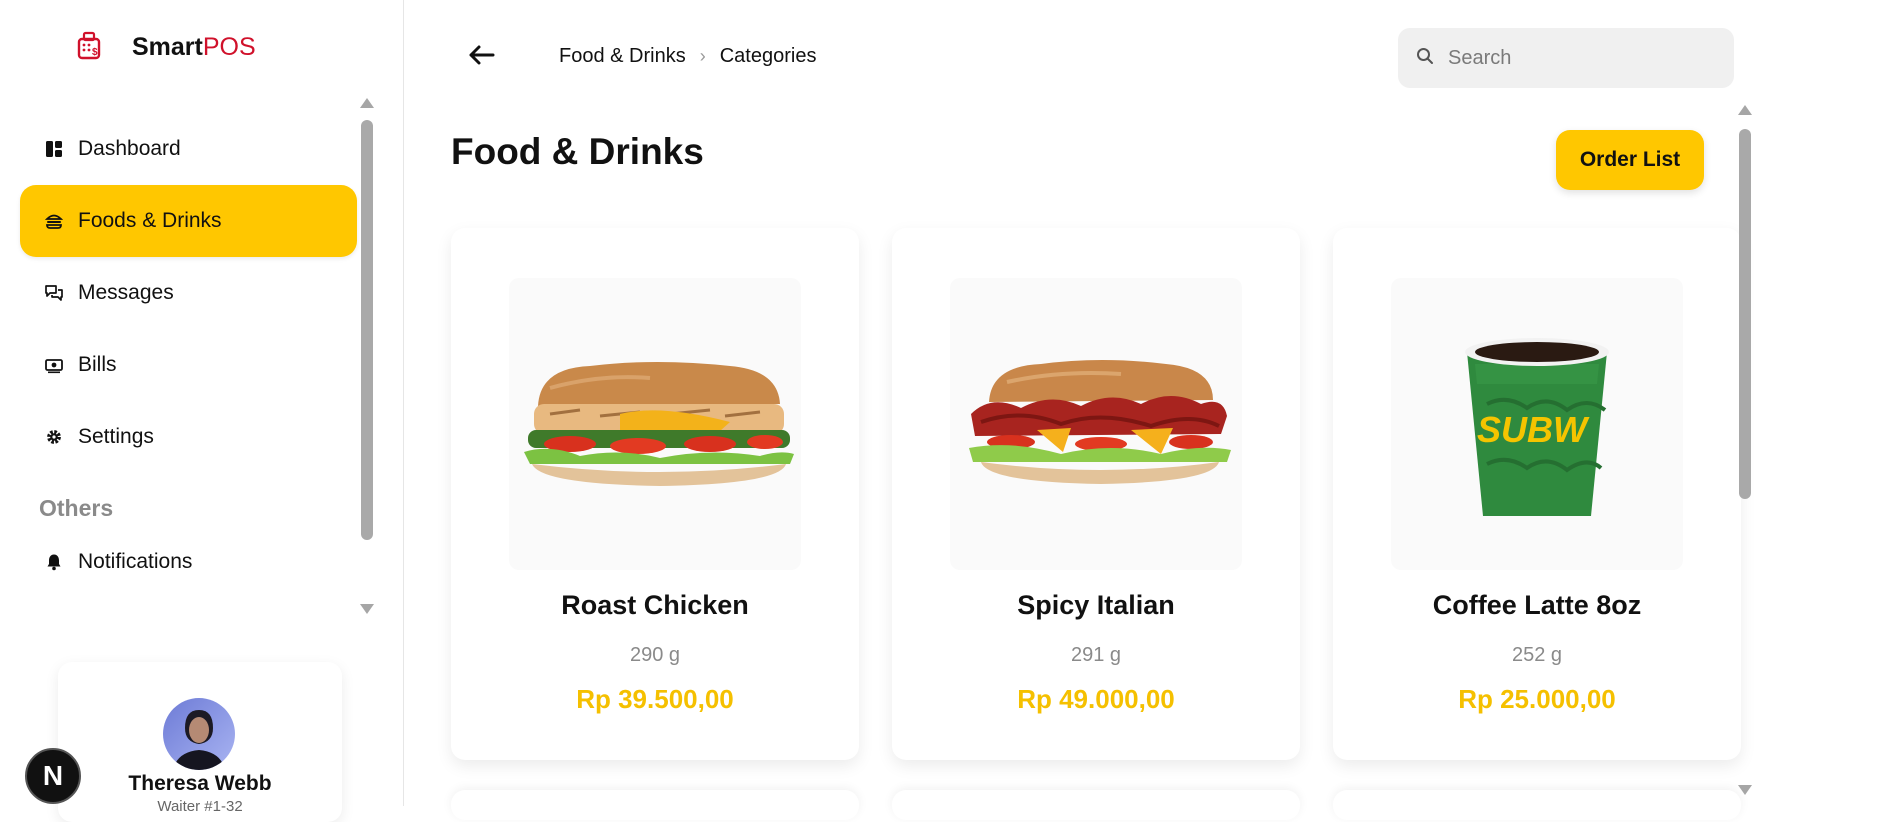 This screenshot has height=822, width=1884. What do you see at coordinates (577, 151) in the screenshot?
I see `page-title: Food & Drinks` at bounding box center [577, 151].